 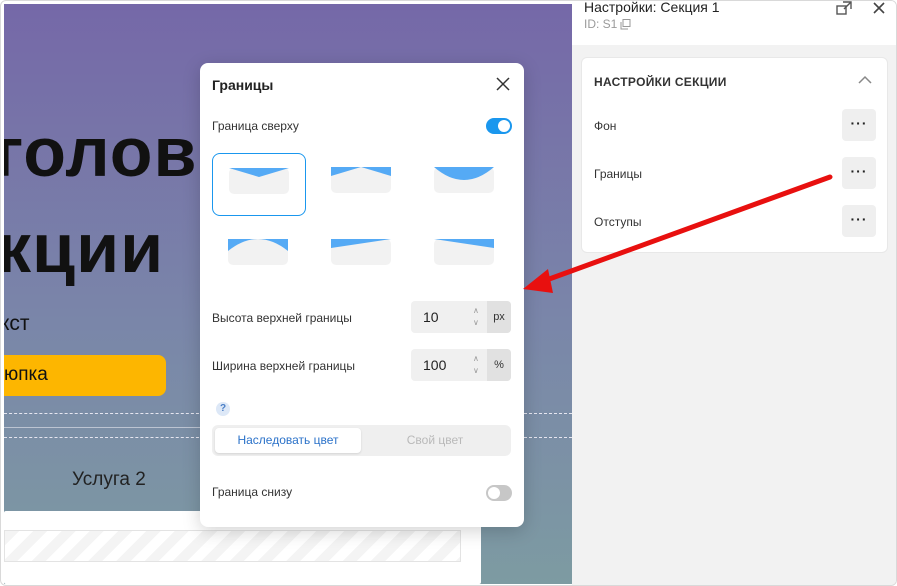 I want to click on hero-title-line2: кции, so click(x=84, y=248).